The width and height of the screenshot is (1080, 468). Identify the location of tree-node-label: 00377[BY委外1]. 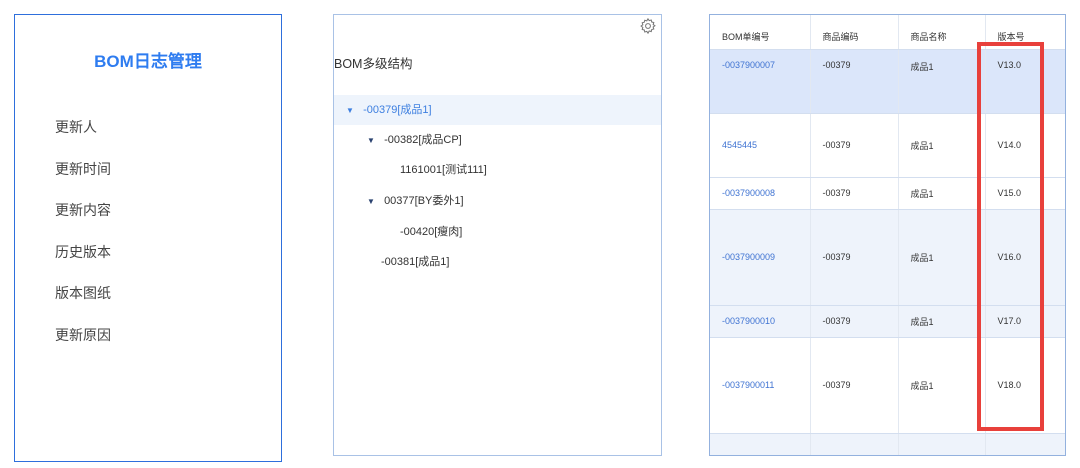
(424, 201).